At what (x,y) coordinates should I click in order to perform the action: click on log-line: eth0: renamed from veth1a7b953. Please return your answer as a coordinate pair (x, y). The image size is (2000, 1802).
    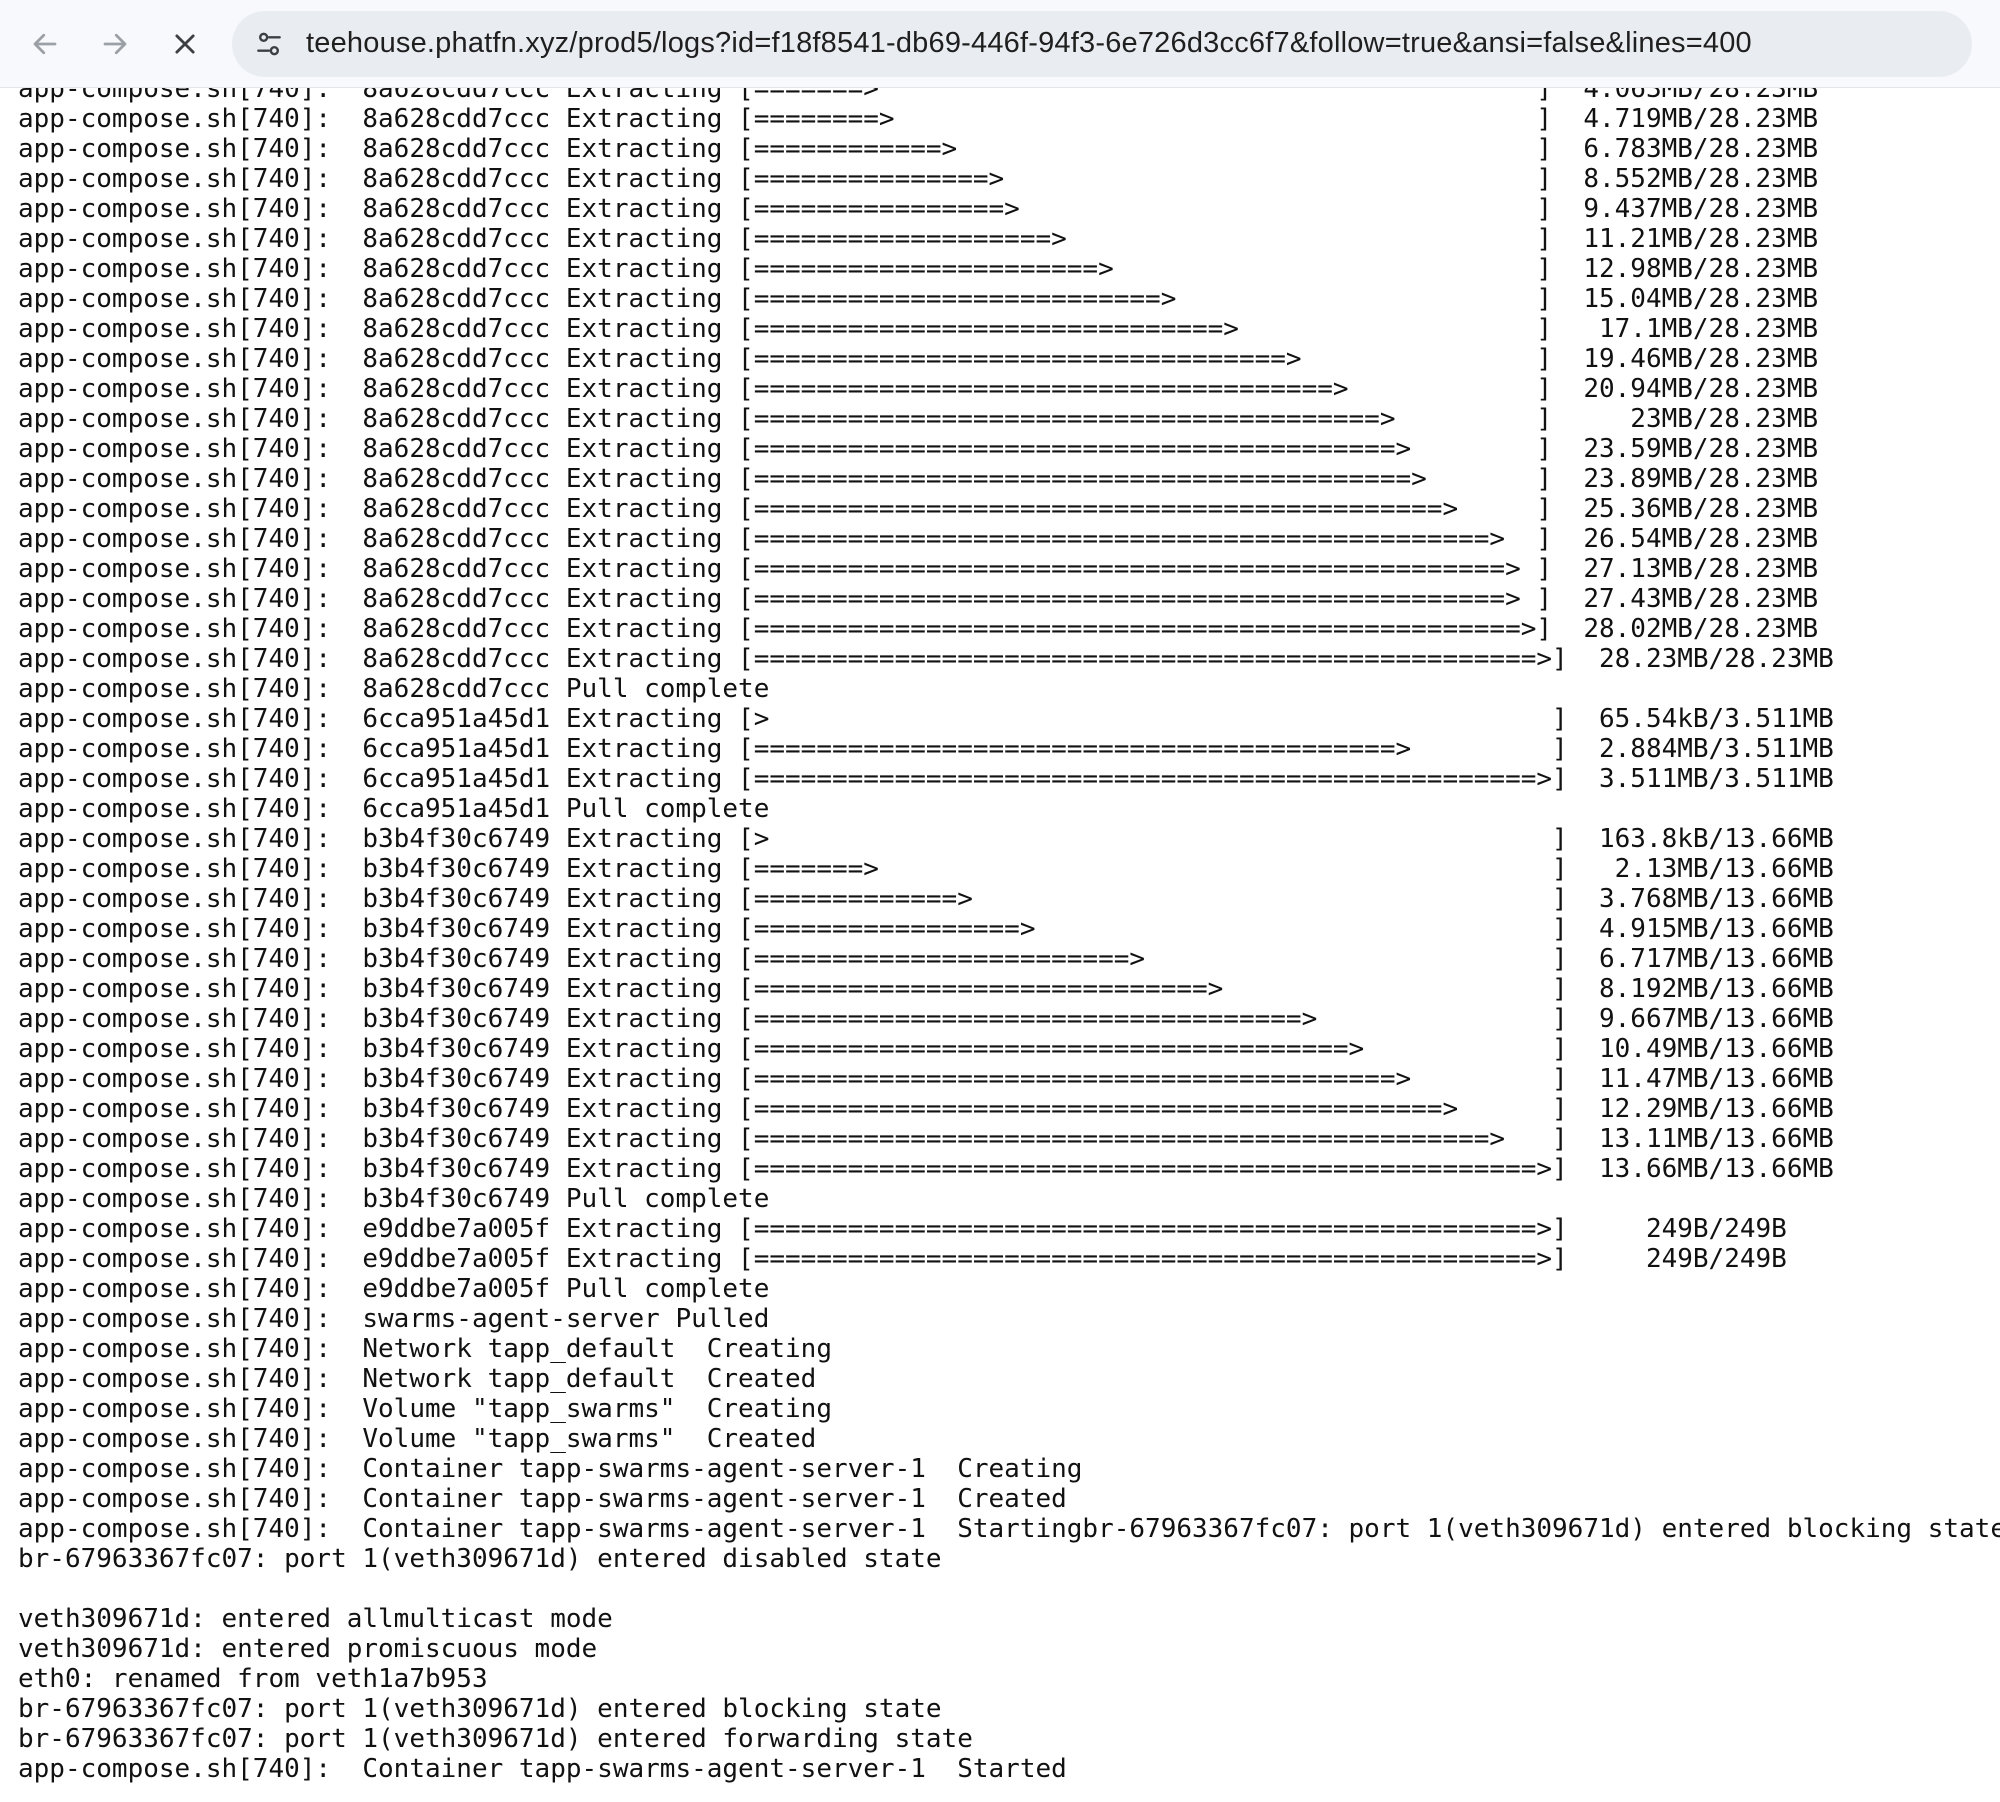
    Looking at the image, I should click on (253, 1679).